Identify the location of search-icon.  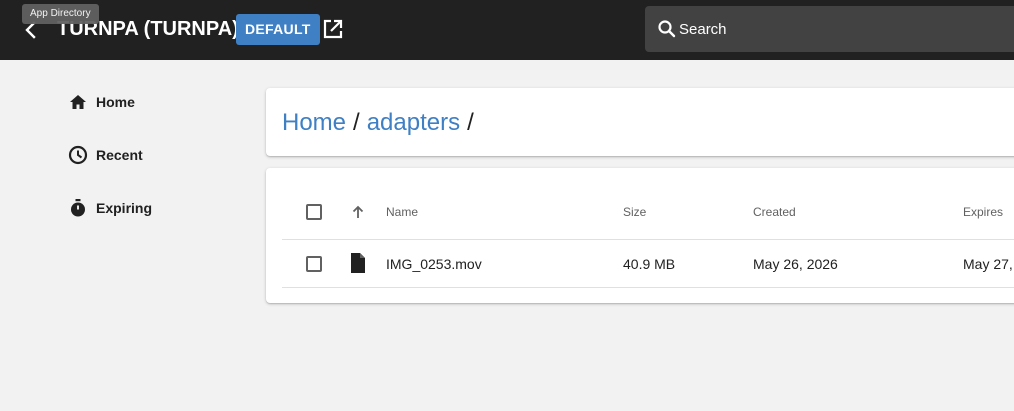
(667, 29).